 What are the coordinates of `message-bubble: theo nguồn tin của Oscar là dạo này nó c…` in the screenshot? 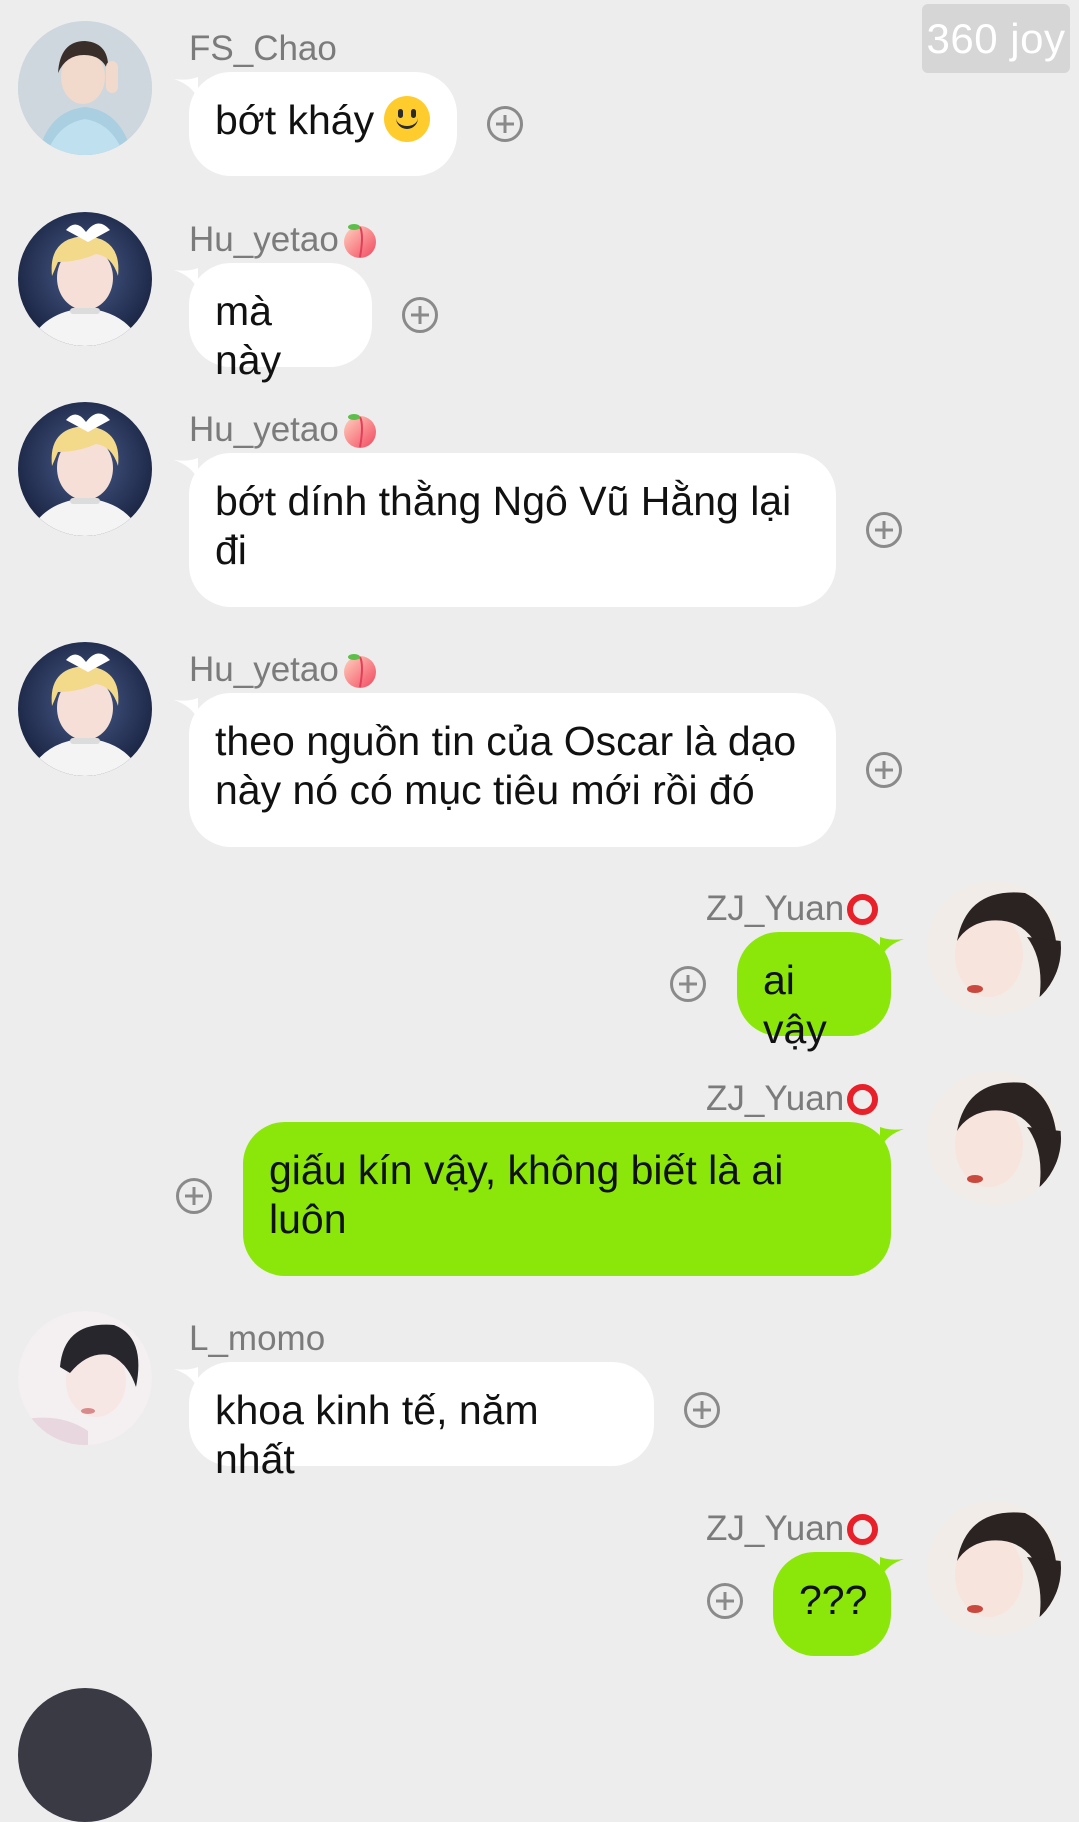 It's located at (512, 770).